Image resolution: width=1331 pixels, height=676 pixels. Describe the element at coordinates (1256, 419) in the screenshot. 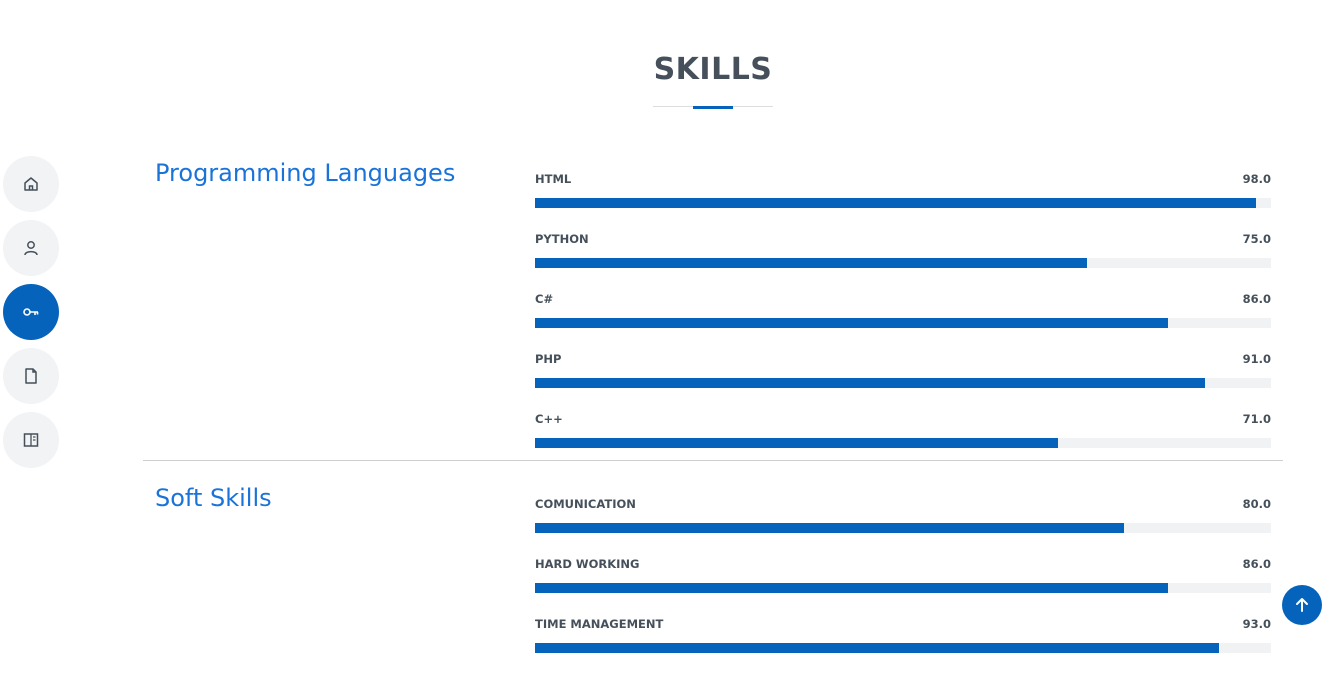

I see `skill-value: 71.0` at that location.